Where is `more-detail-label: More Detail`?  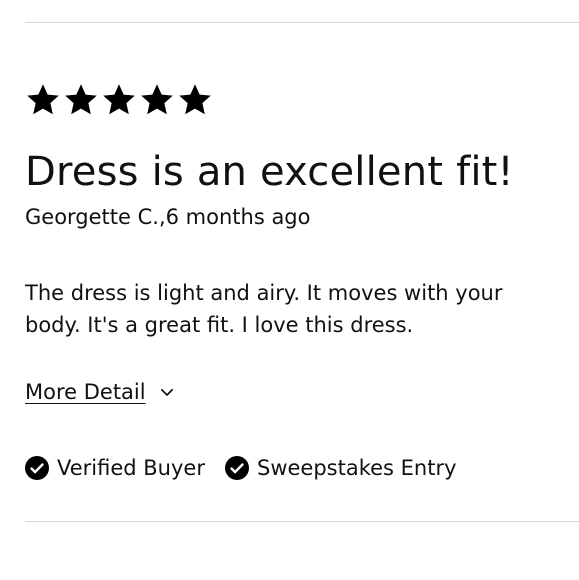
more-detail-label: More Detail is located at coordinates (85, 392).